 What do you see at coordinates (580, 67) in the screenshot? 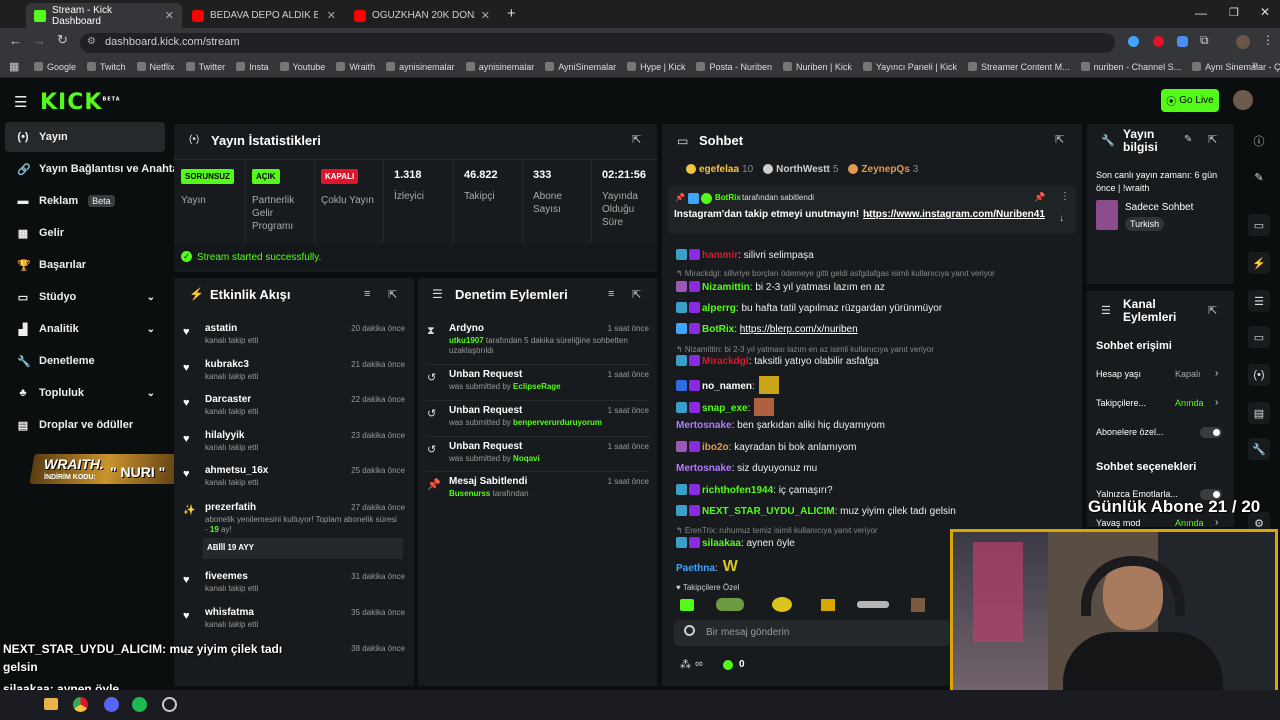
I see `bookmark-item: AyniSinemalar` at bounding box center [580, 67].